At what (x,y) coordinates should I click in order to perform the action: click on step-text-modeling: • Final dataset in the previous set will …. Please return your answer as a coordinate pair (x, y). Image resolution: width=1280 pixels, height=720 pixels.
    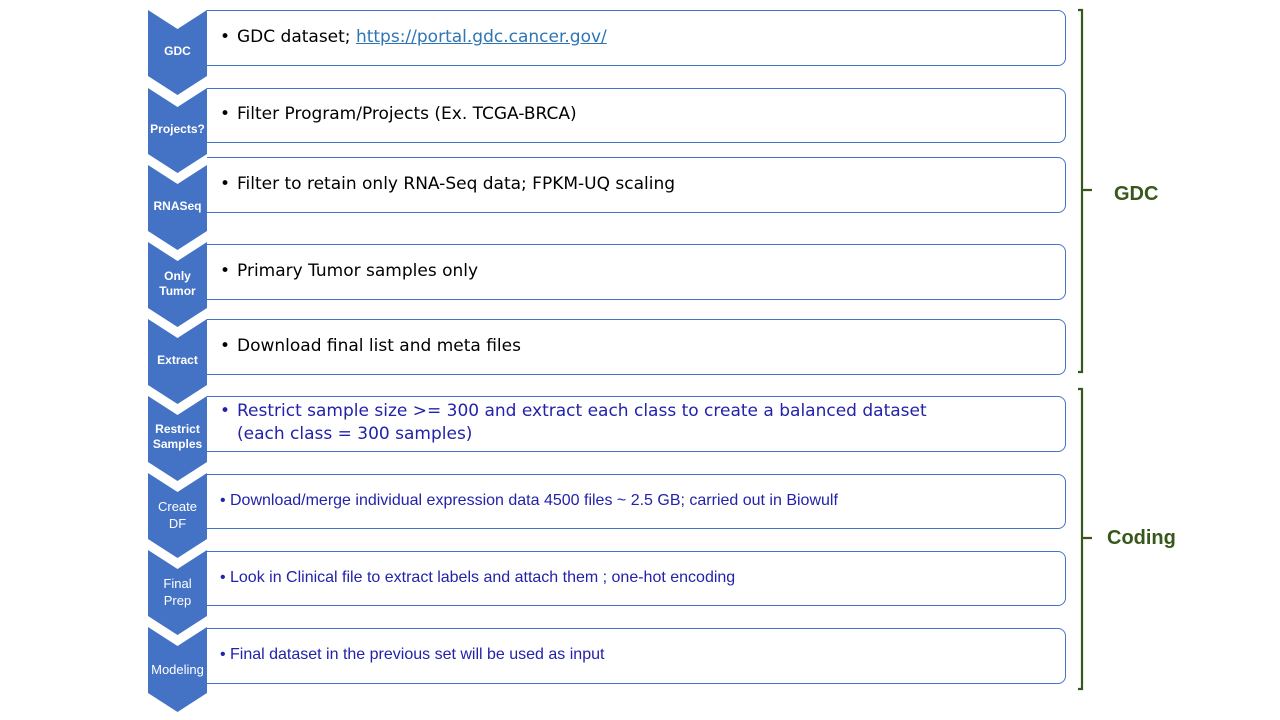
    Looking at the image, I should click on (412, 654).